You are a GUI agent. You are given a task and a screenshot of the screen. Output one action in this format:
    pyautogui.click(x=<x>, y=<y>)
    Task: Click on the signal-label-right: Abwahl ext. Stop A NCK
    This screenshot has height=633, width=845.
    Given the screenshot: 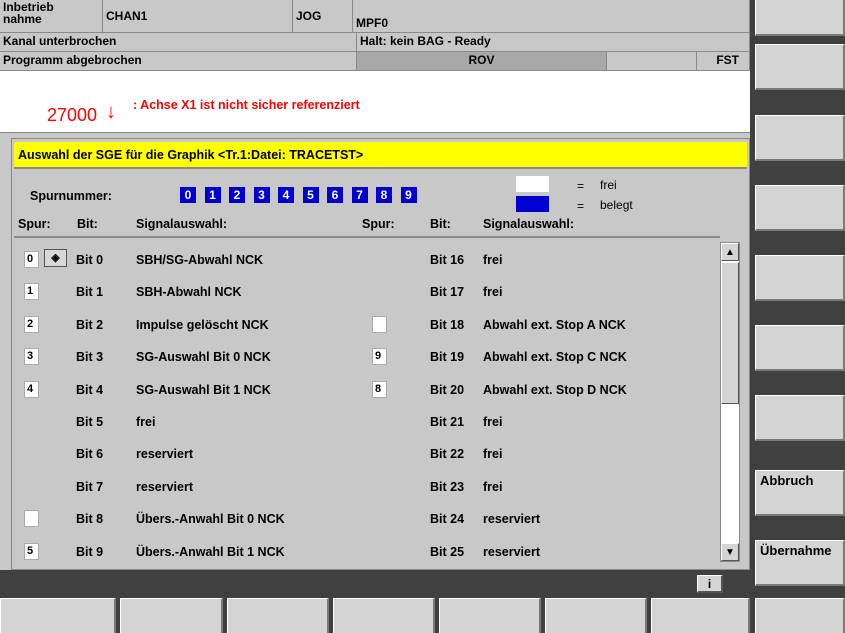 What is the action you would take?
    pyautogui.click(x=554, y=324)
    